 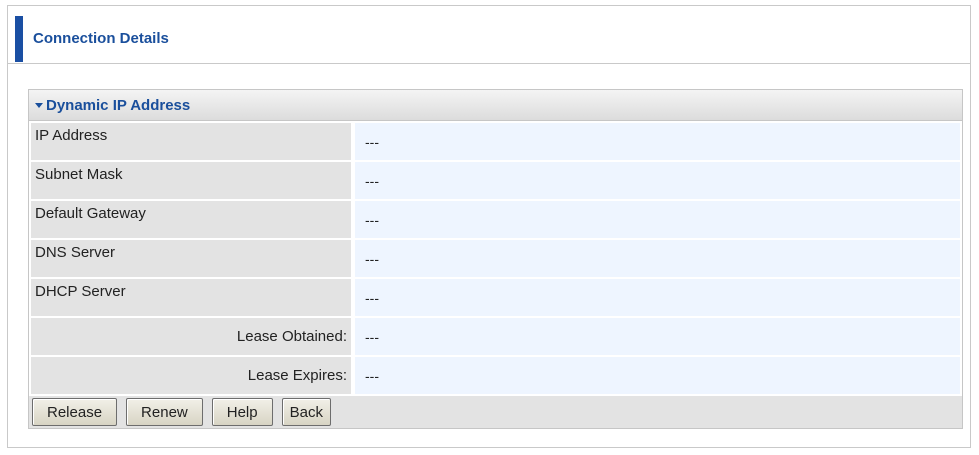 I want to click on row-subnet-mask: Subnet Mask ---, so click(x=495, y=180).